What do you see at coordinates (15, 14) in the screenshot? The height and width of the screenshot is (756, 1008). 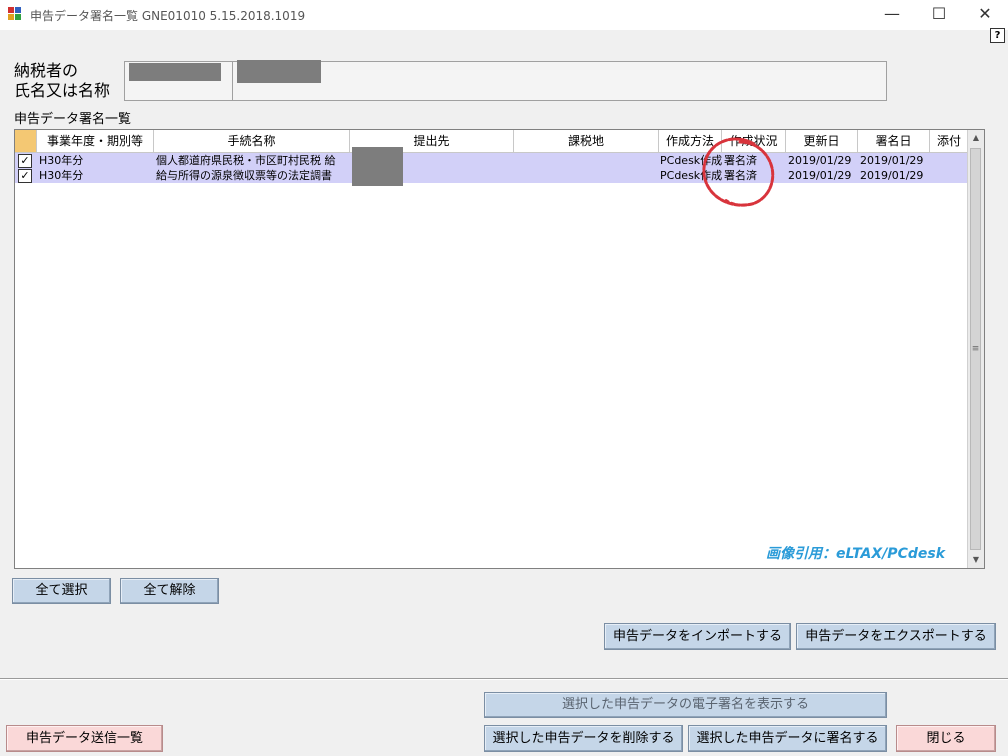 I see `app-icon` at bounding box center [15, 14].